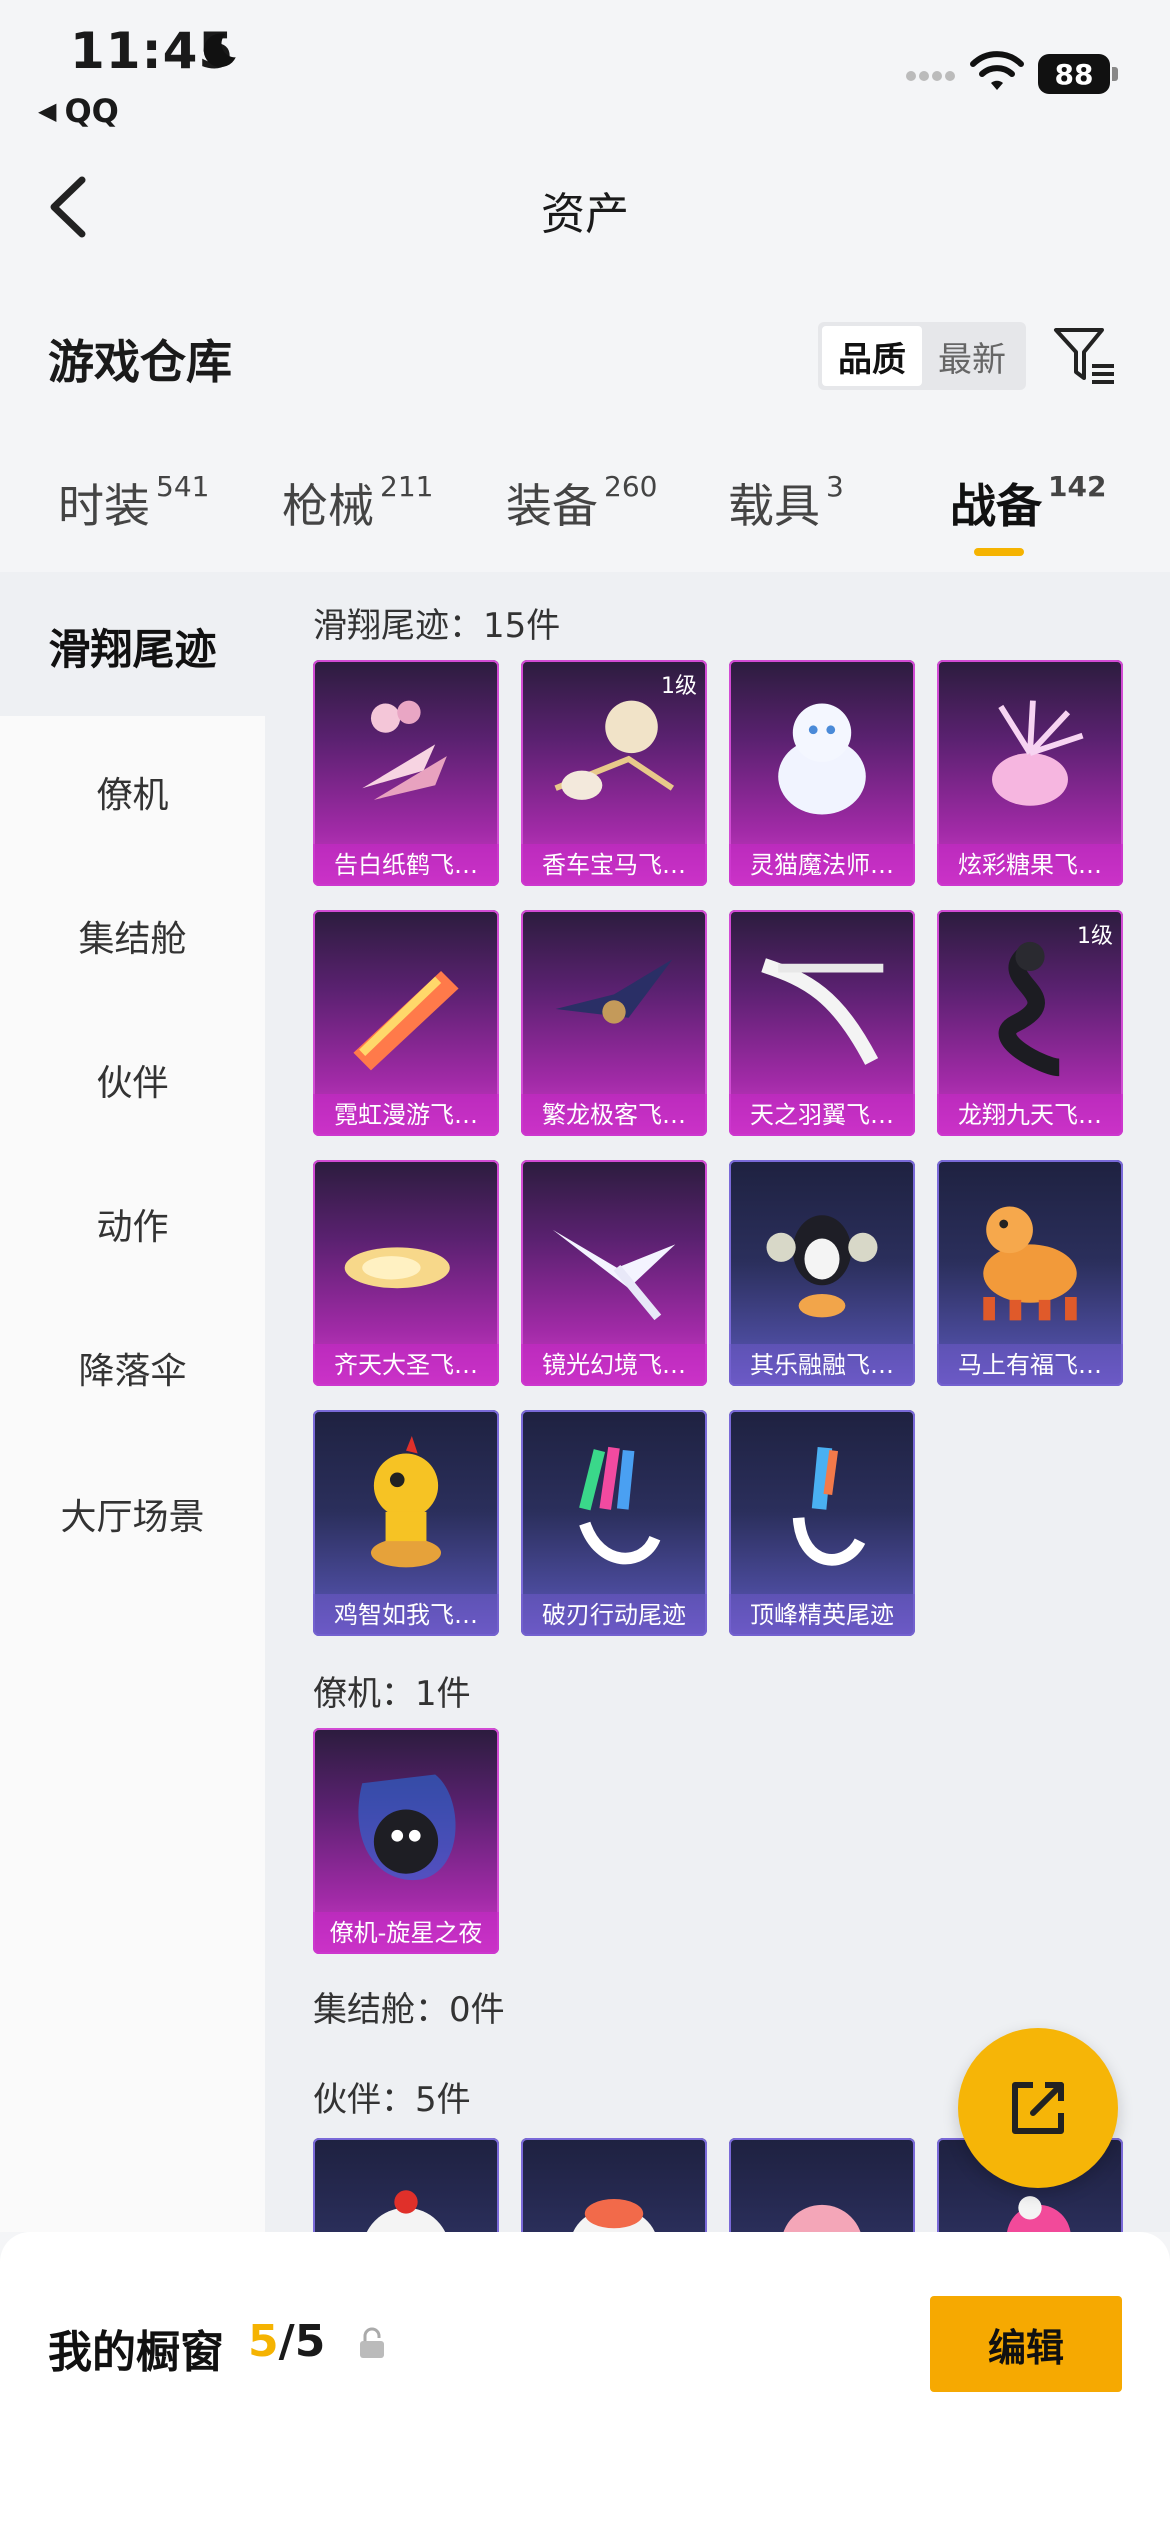 The width and height of the screenshot is (1170, 2532). Describe the element at coordinates (132, 936) in the screenshot. I see `sidebar-item-rally-pod: 集结舱` at that location.